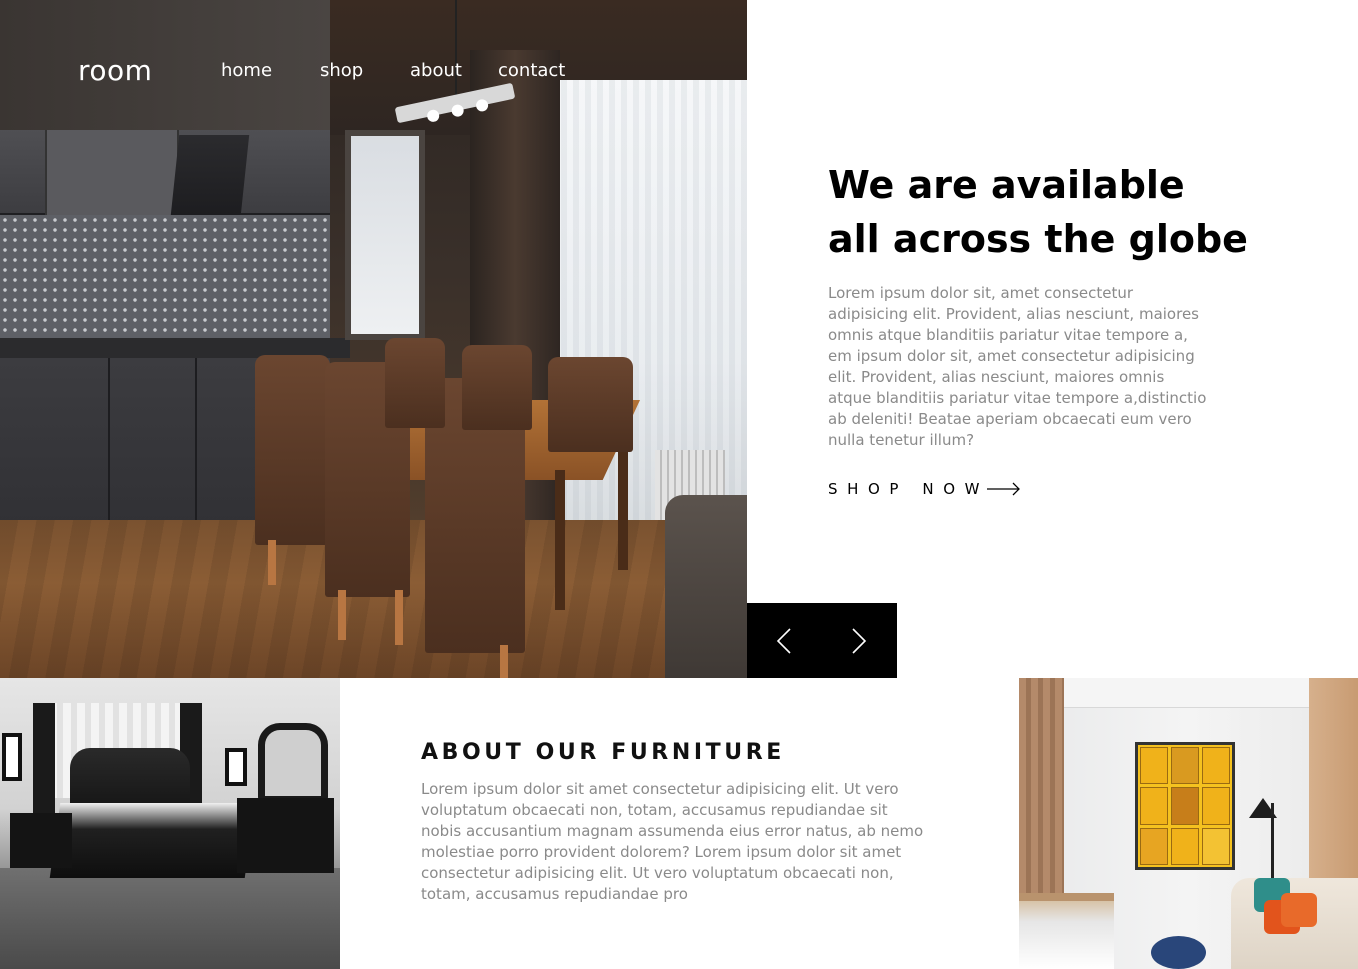 Image resolution: width=1358 pixels, height=969 pixels. Describe the element at coordinates (115, 70) in the screenshot. I see `logo: room` at that location.